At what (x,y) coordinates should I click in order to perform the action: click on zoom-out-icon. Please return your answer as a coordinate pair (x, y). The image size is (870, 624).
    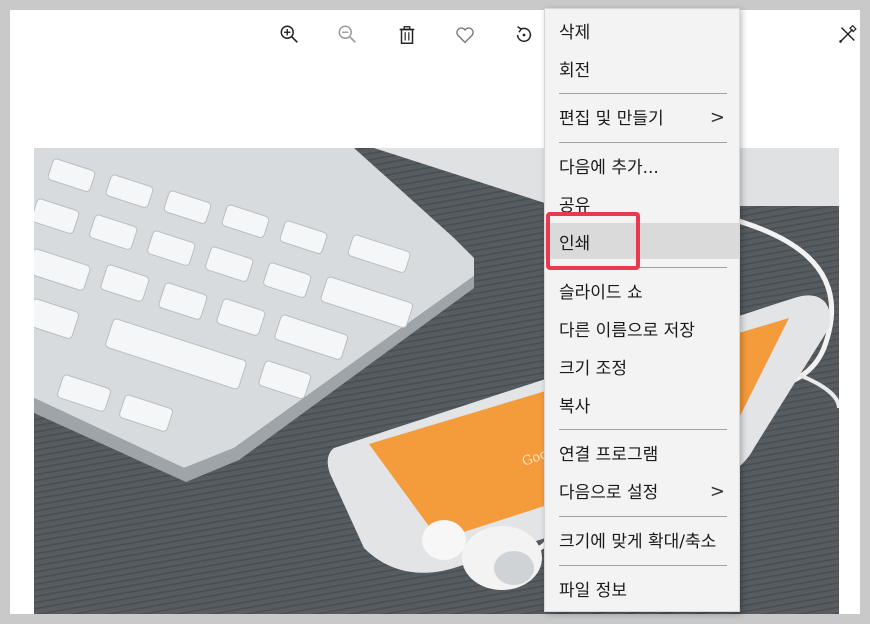
    Looking at the image, I should click on (347, 34).